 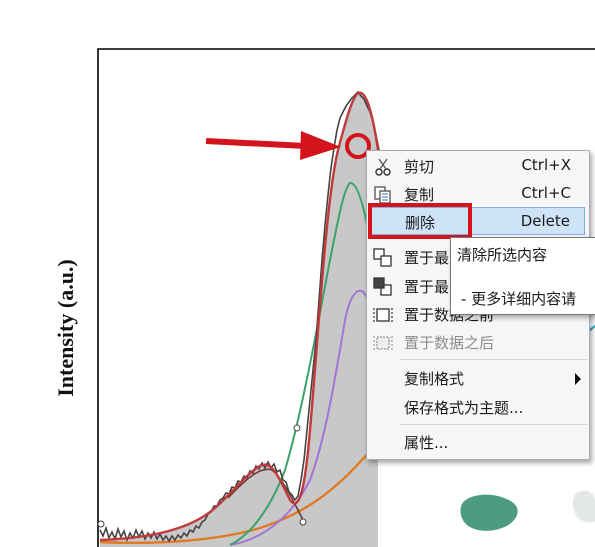 What do you see at coordinates (522, 276) in the screenshot?
I see `delete-tooltip: 清除所选内容 - 更多详细内容请` at bounding box center [522, 276].